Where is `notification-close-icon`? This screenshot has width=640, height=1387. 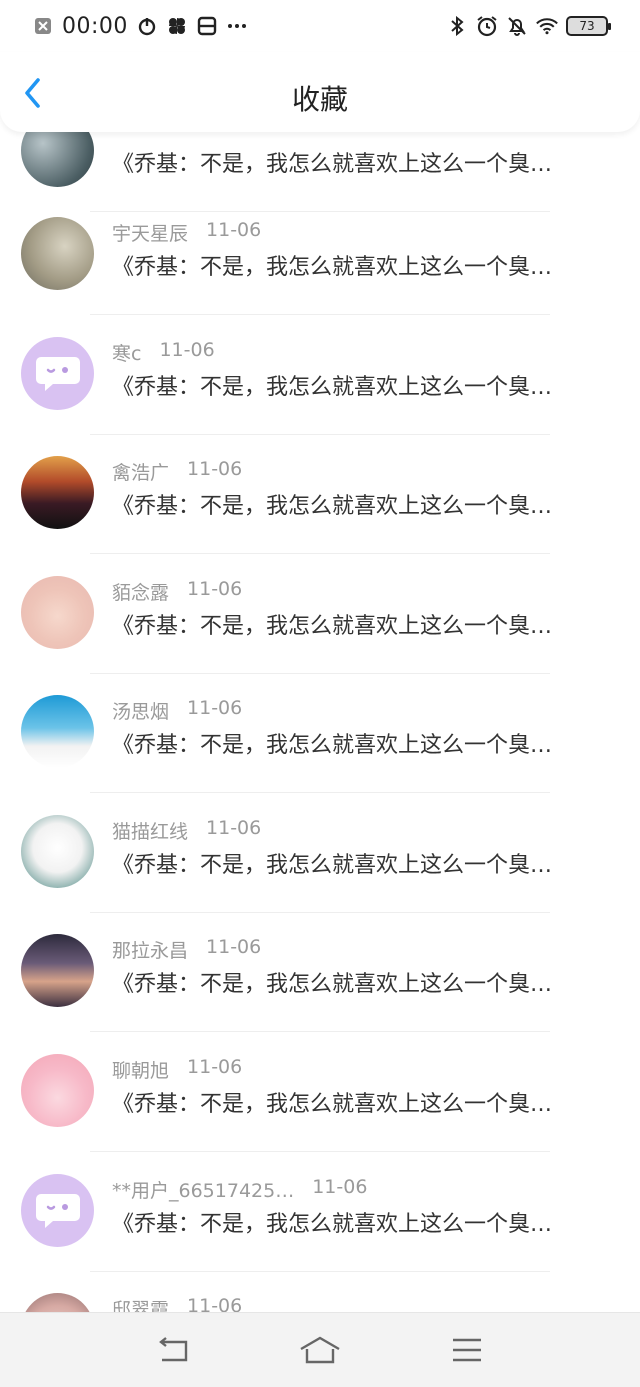 notification-close-icon is located at coordinates (43, 26).